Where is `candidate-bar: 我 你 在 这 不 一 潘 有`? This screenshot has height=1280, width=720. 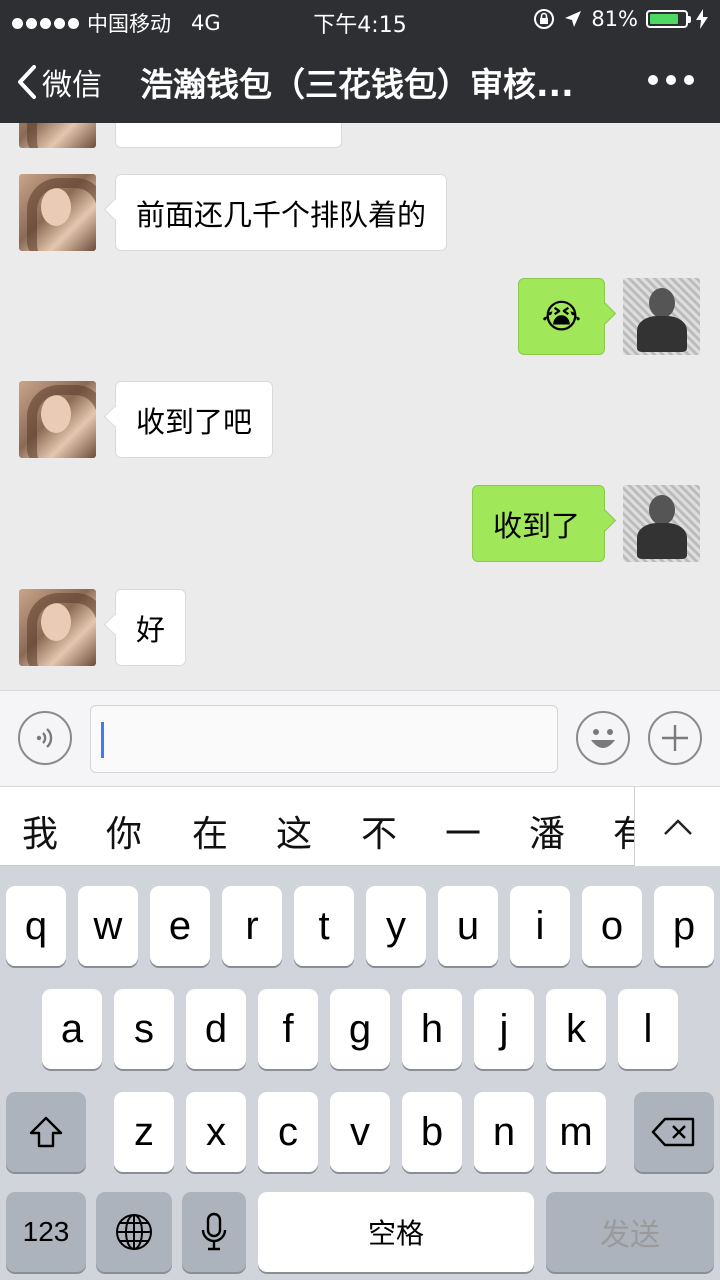
candidate-bar: 我 你 在 这 不 一 潘 有 is located at coordinates (360, 826).